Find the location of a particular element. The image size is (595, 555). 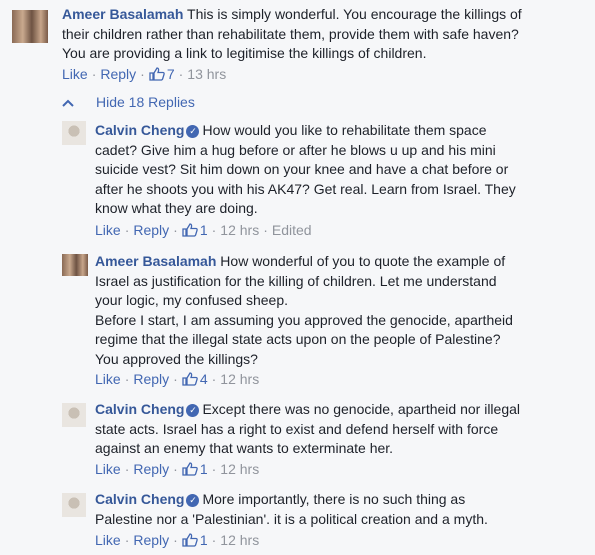

edited-label: Edited is located at coordinates (292, 230).